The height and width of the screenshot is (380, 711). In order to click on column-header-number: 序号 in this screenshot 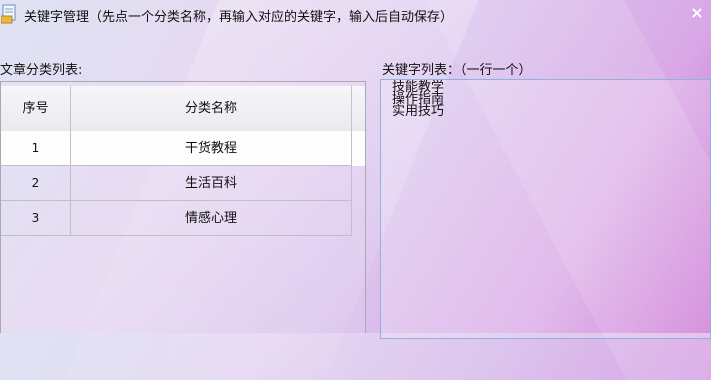, I will do `click(36, 108)`.